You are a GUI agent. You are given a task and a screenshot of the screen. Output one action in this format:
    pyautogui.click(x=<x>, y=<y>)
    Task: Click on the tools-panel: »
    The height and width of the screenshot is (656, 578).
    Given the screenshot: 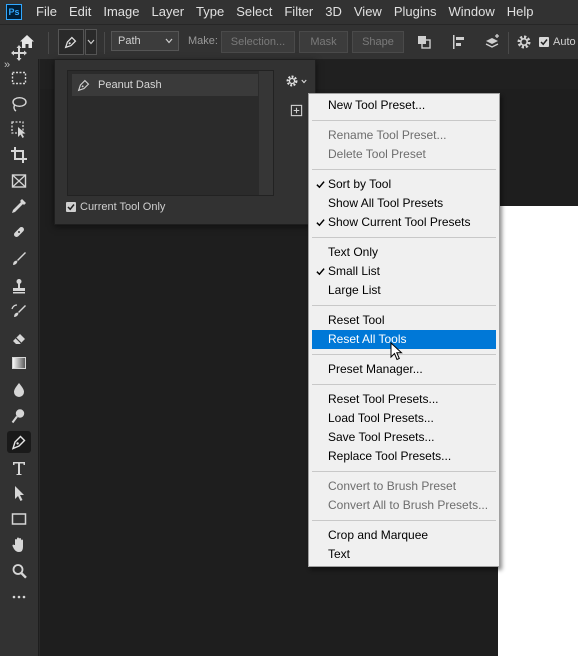 What is the action you would take?
    pyautogui.click(x=19, y=350)
    